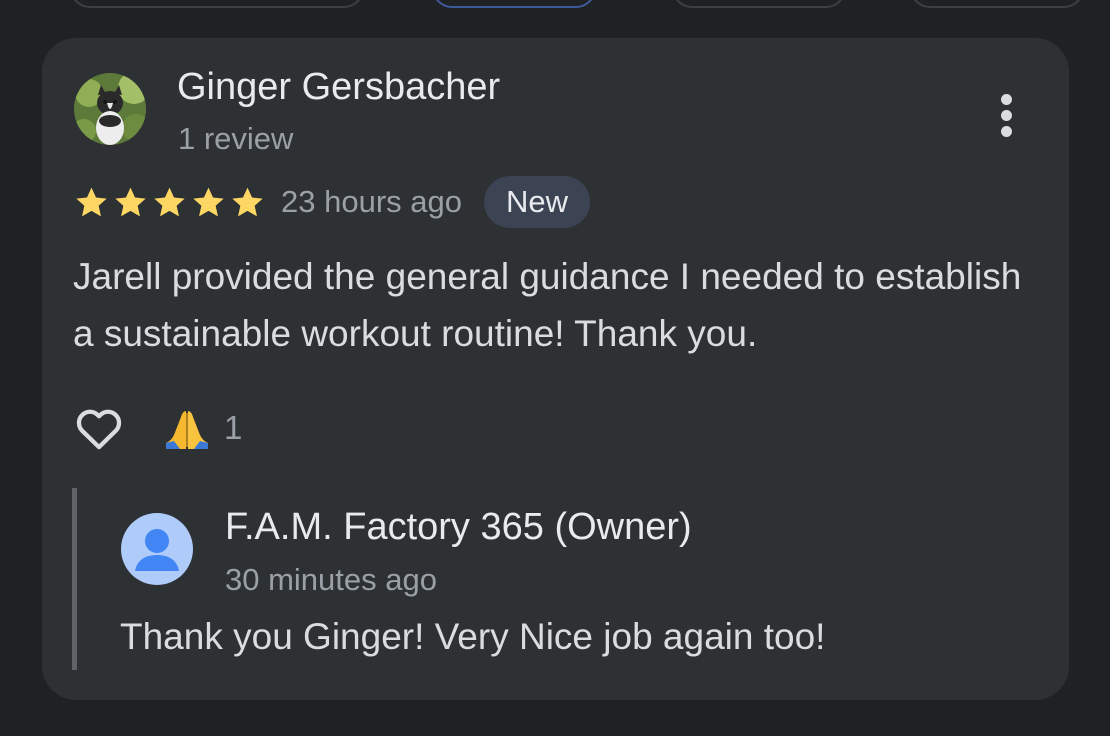 The width and height of the screenshot is (1110, 736). I want to click on more-options-icon, so click(1007, 116).